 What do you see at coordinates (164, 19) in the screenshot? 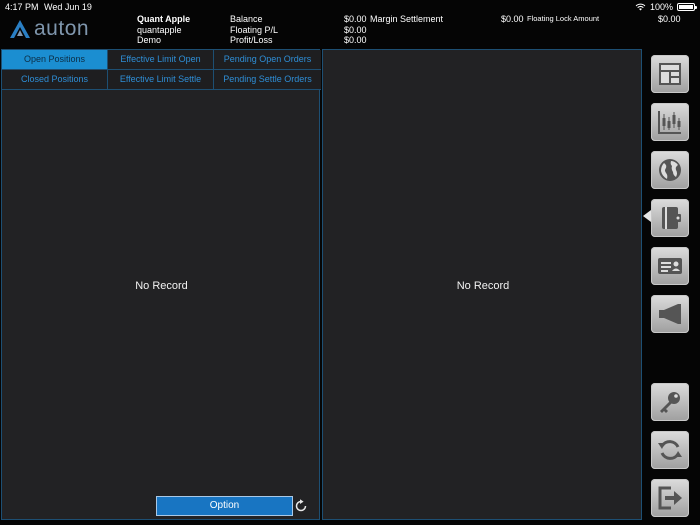
I see `account-name: Quant Apple` at bounding box center [164, 19].